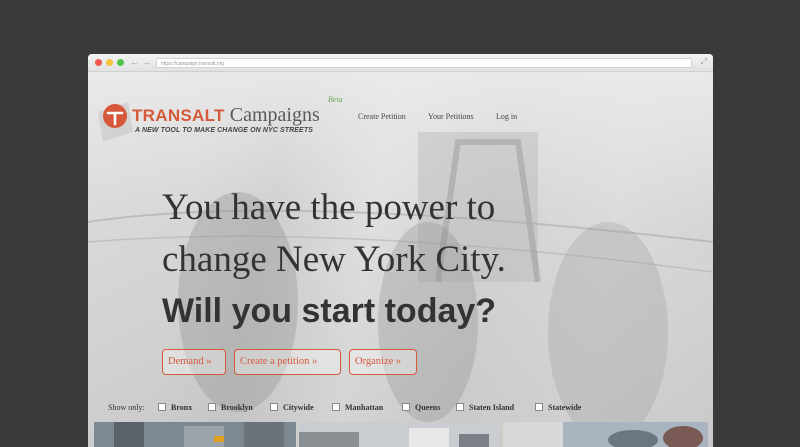 This screenshot has height=447, width=800. I want to click on filter-option-label: Bronx, so click(182, 407).